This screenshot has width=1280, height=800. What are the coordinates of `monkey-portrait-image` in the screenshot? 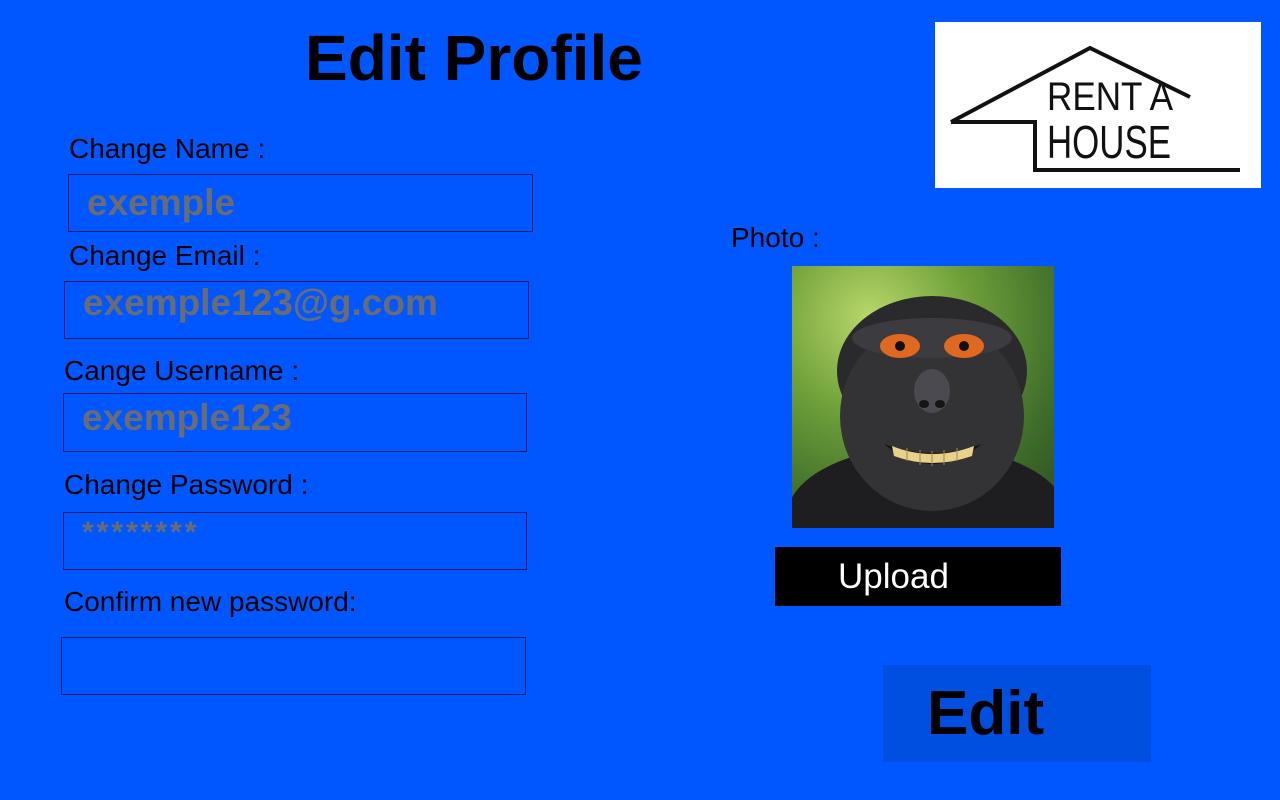 It's located at (923, 412).